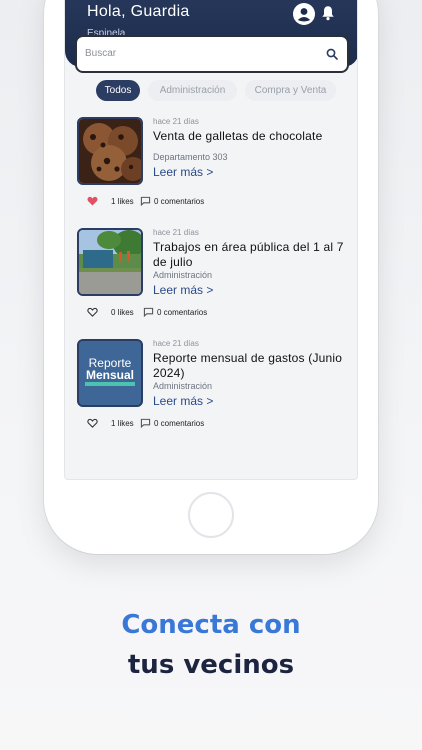  What do you see at coordinates (101, 53) in the screenshot?
I see `search-placeholder: Buscar` at bounding box center [101, 53].